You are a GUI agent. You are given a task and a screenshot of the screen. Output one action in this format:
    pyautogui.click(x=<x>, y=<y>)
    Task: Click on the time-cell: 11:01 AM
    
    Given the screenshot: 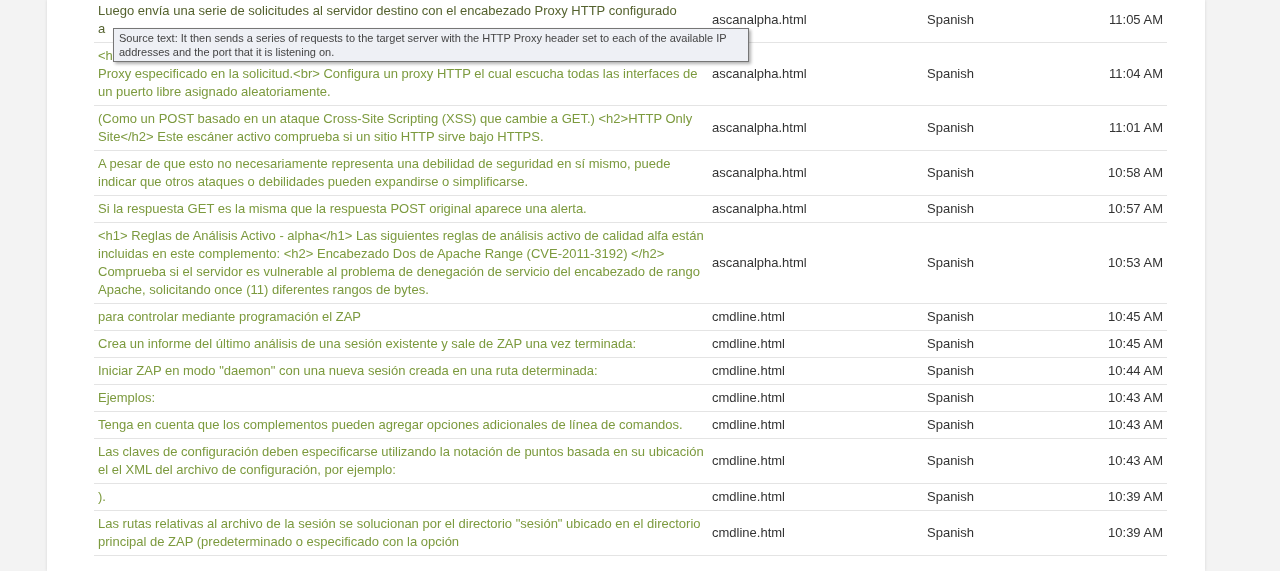 What is the action you would take?
    pyautogui.click(x=1130, y=128)
    